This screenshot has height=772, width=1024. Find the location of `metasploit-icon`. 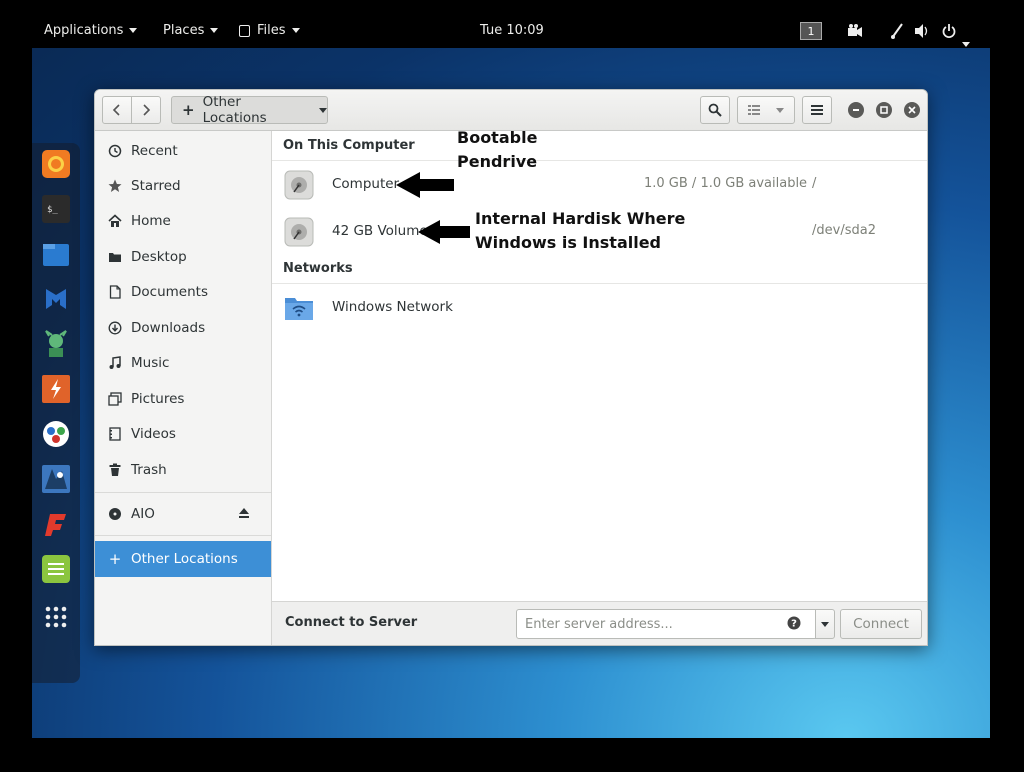

metasploit-icon is located at coordinates (56, 299).